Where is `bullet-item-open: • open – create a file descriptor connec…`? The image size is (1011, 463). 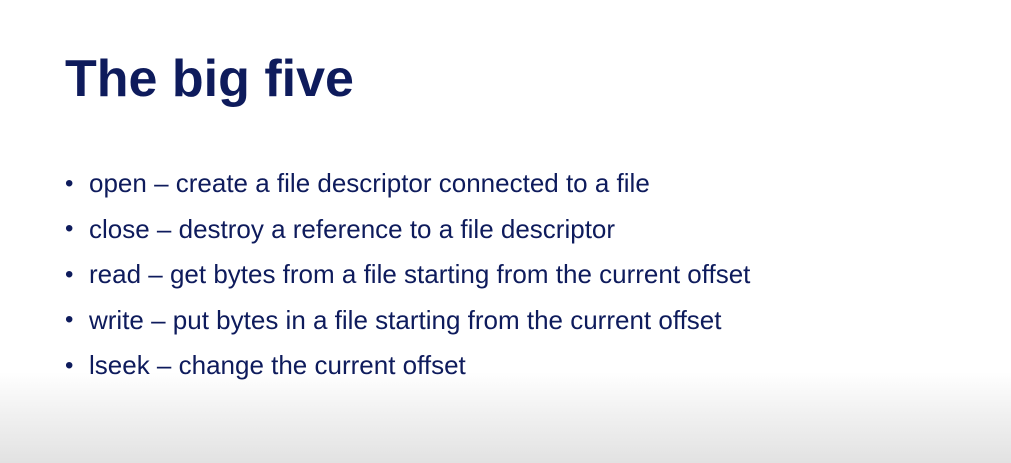
bullet-item-open: • open – create a file descriptor connec… is located at coordinates (407, 184).